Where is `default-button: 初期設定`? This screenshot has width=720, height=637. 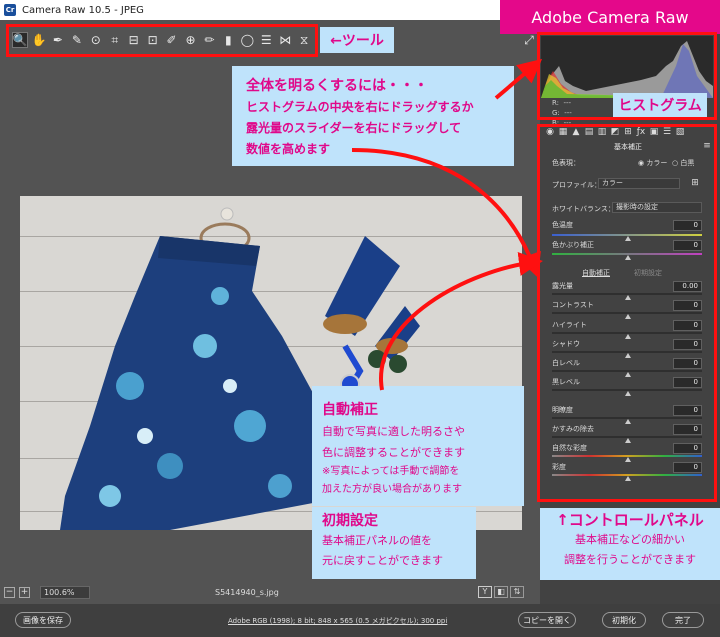
default-button: 初期設定 is located at coordinates (648, 273).